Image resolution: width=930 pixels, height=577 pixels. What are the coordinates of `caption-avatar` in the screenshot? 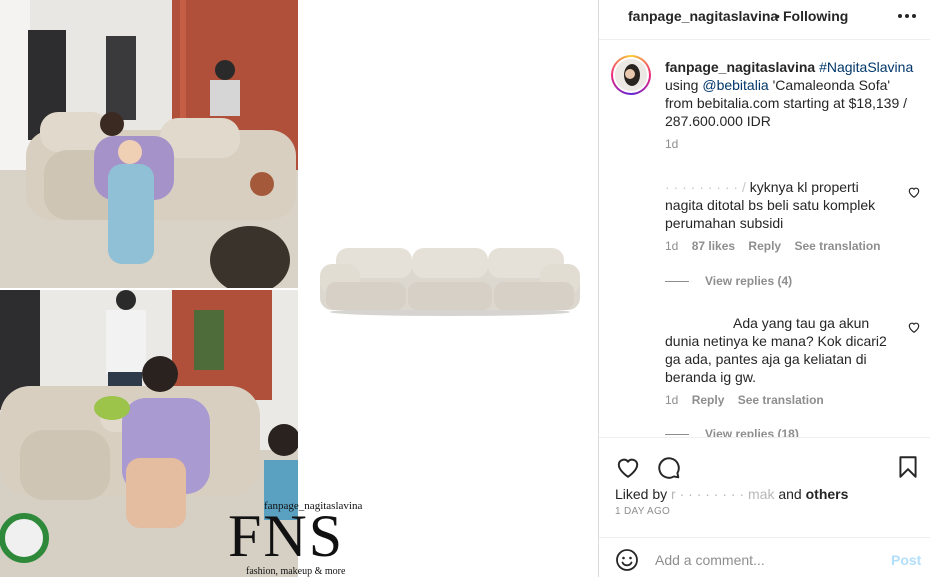 It's located at (631, 75).